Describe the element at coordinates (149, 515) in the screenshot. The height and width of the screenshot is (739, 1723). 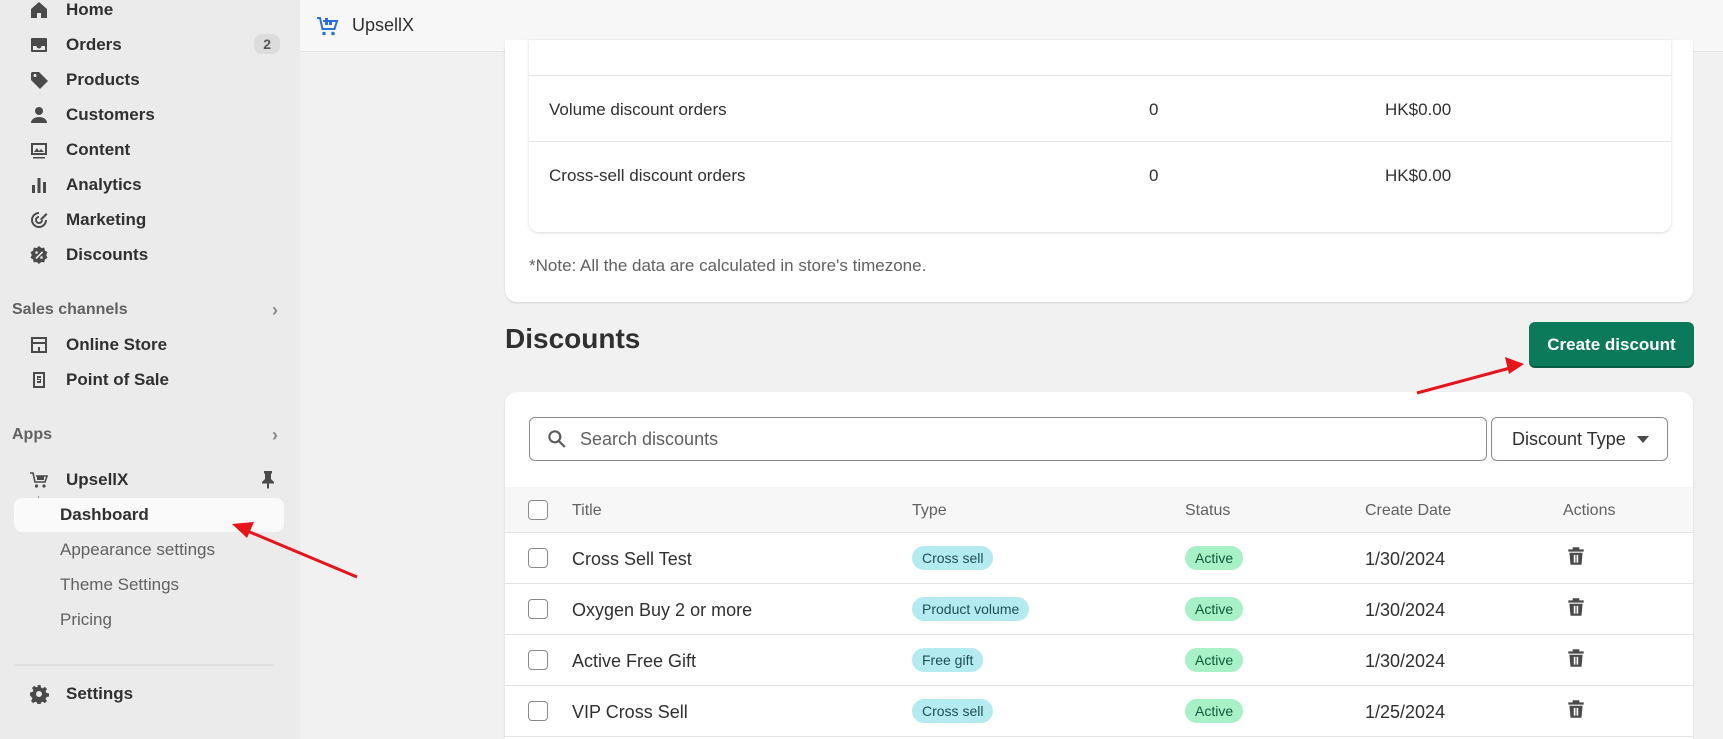
I see `sidebar-subitem-dashboard: Dashboard` at that location.